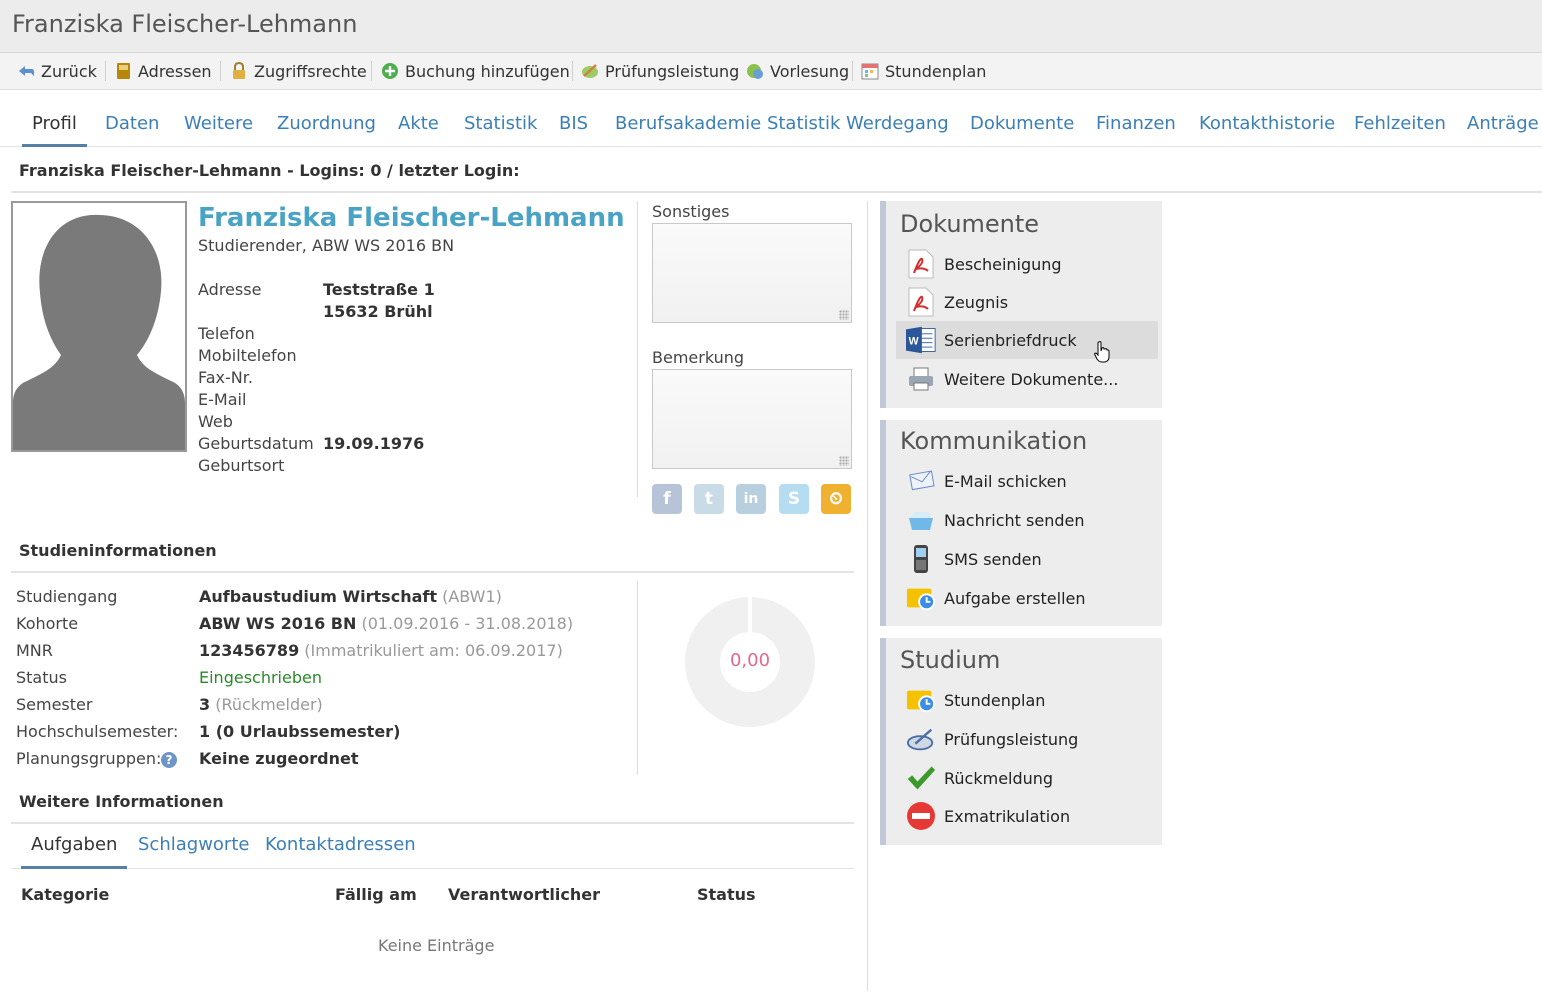 Image resolution: width=1542 pixels, height=997 pixels. Describe the element at coordinates (230, 289) in the screenshot. I see `address-label: Adresse` at that location.